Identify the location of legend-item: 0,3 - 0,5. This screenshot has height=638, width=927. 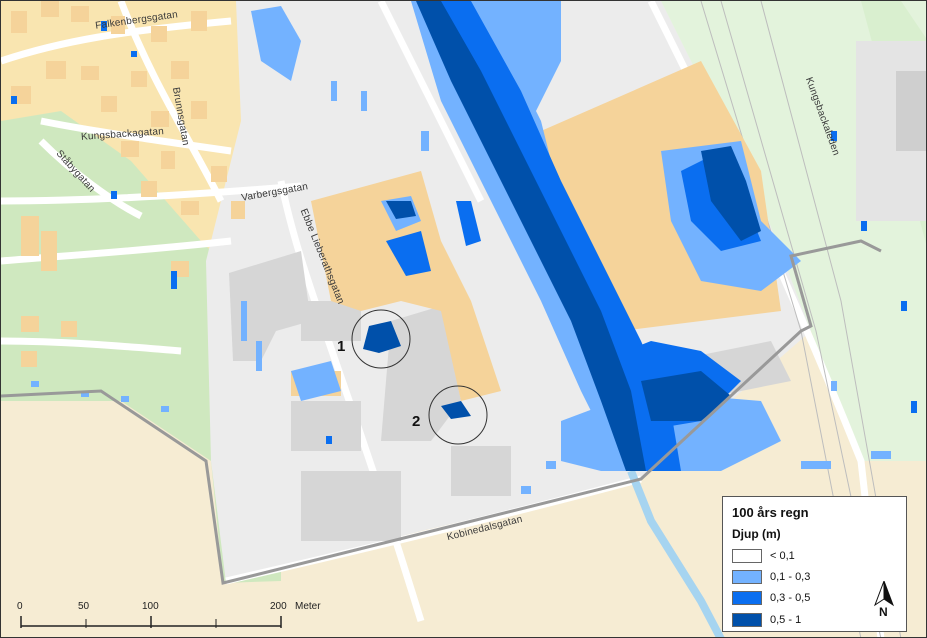
(771, 598).